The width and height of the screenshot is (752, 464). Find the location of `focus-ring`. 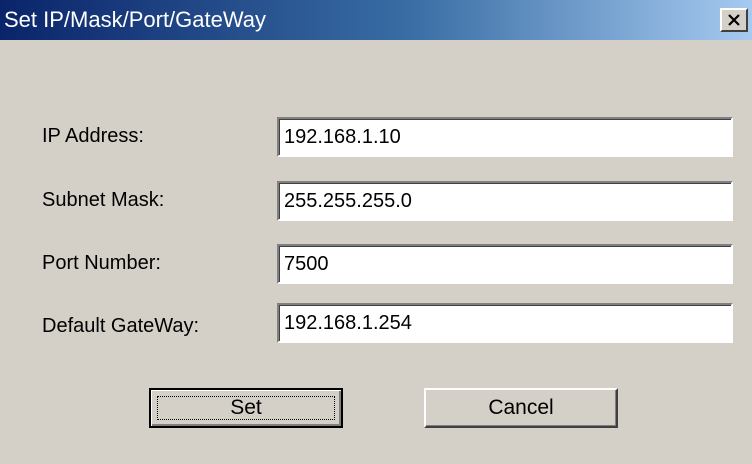

focus-ring is located at coordinates (246, 408).